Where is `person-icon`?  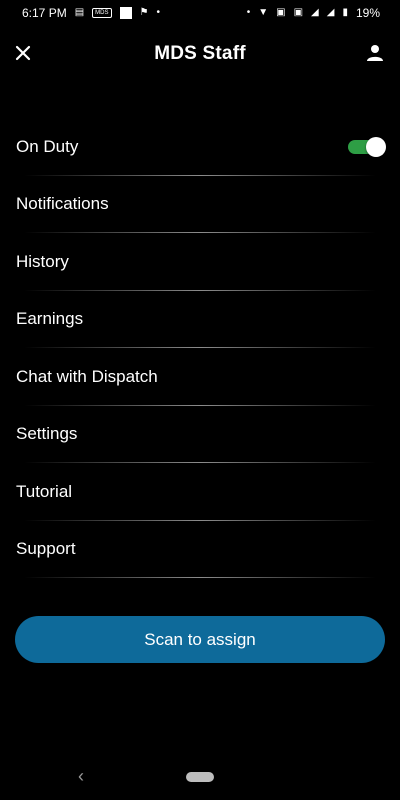
person-icon is located at coordinates (375, 53).